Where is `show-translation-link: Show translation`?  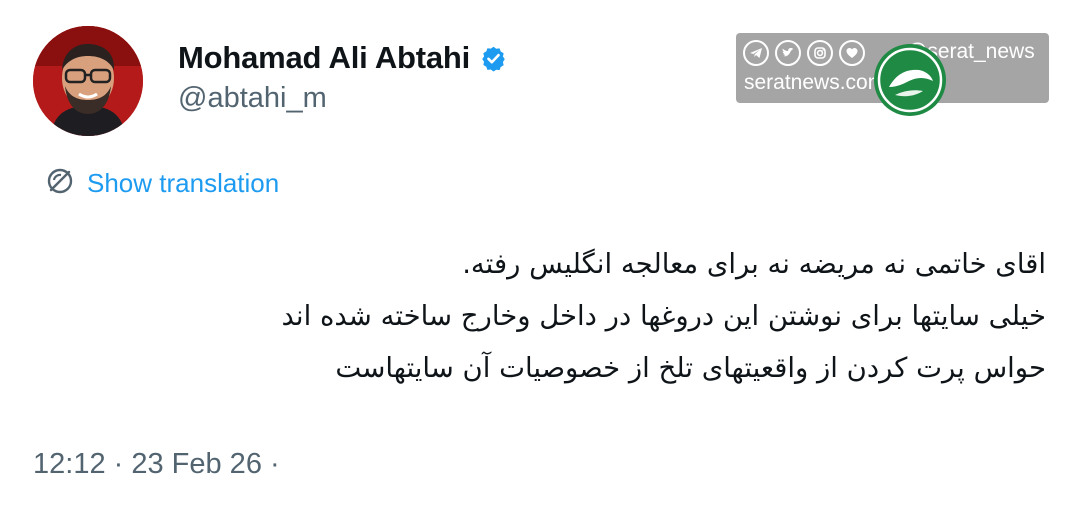 show-translation-link: Show translation is located at coordinates (162, 183).